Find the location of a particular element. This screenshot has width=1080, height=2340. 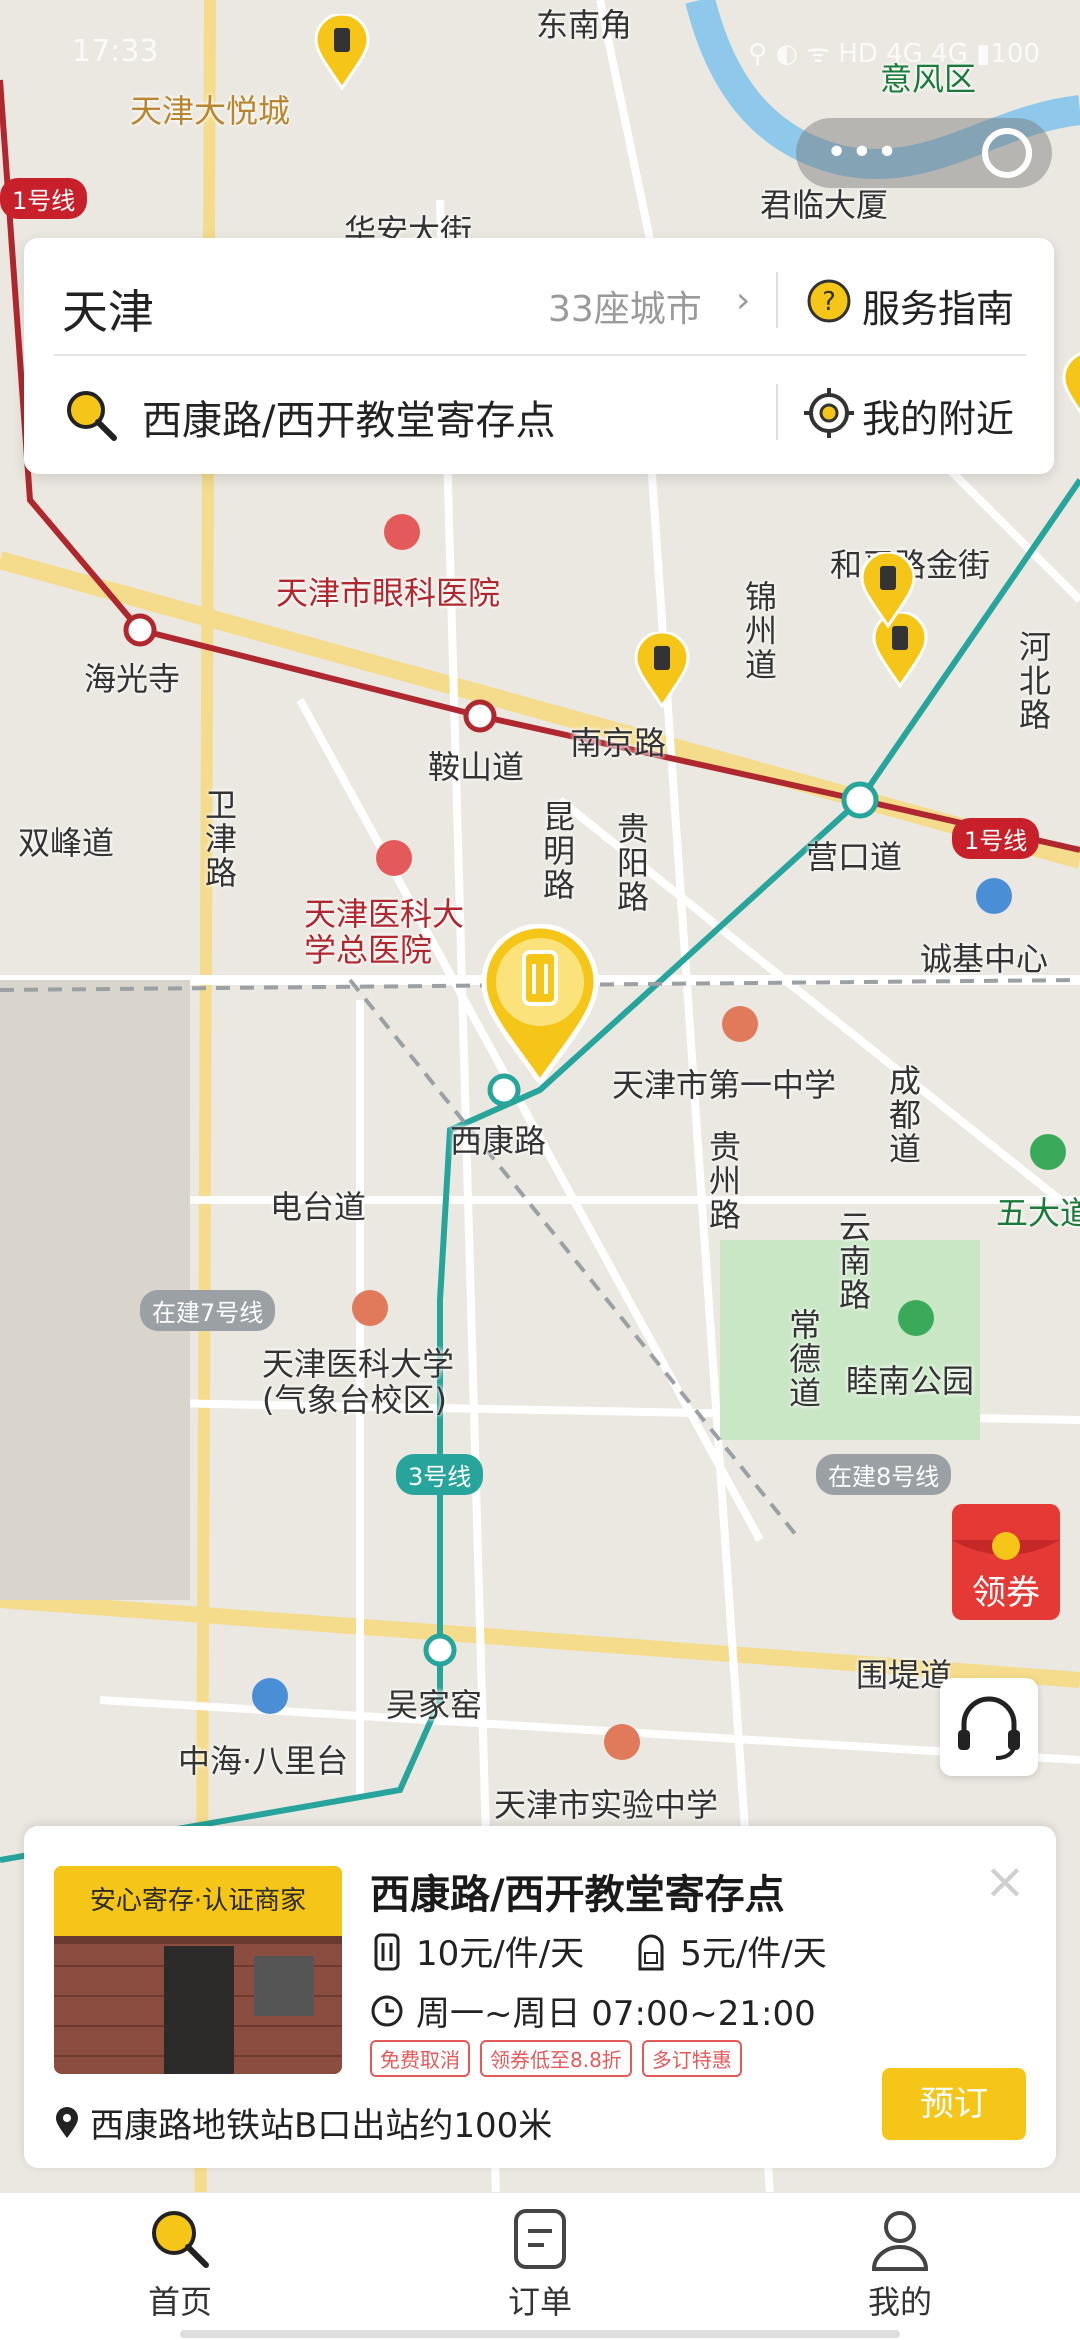

road-label: 双峰道 is located at coordinates (66, 843).